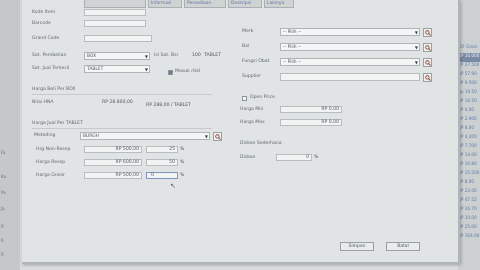 The image size is (480, 270). What do you see at coordinates (467, 226) in the screenshot?
I see `bg-list-cell: RP 25.00` at bounding box center [467, 226].